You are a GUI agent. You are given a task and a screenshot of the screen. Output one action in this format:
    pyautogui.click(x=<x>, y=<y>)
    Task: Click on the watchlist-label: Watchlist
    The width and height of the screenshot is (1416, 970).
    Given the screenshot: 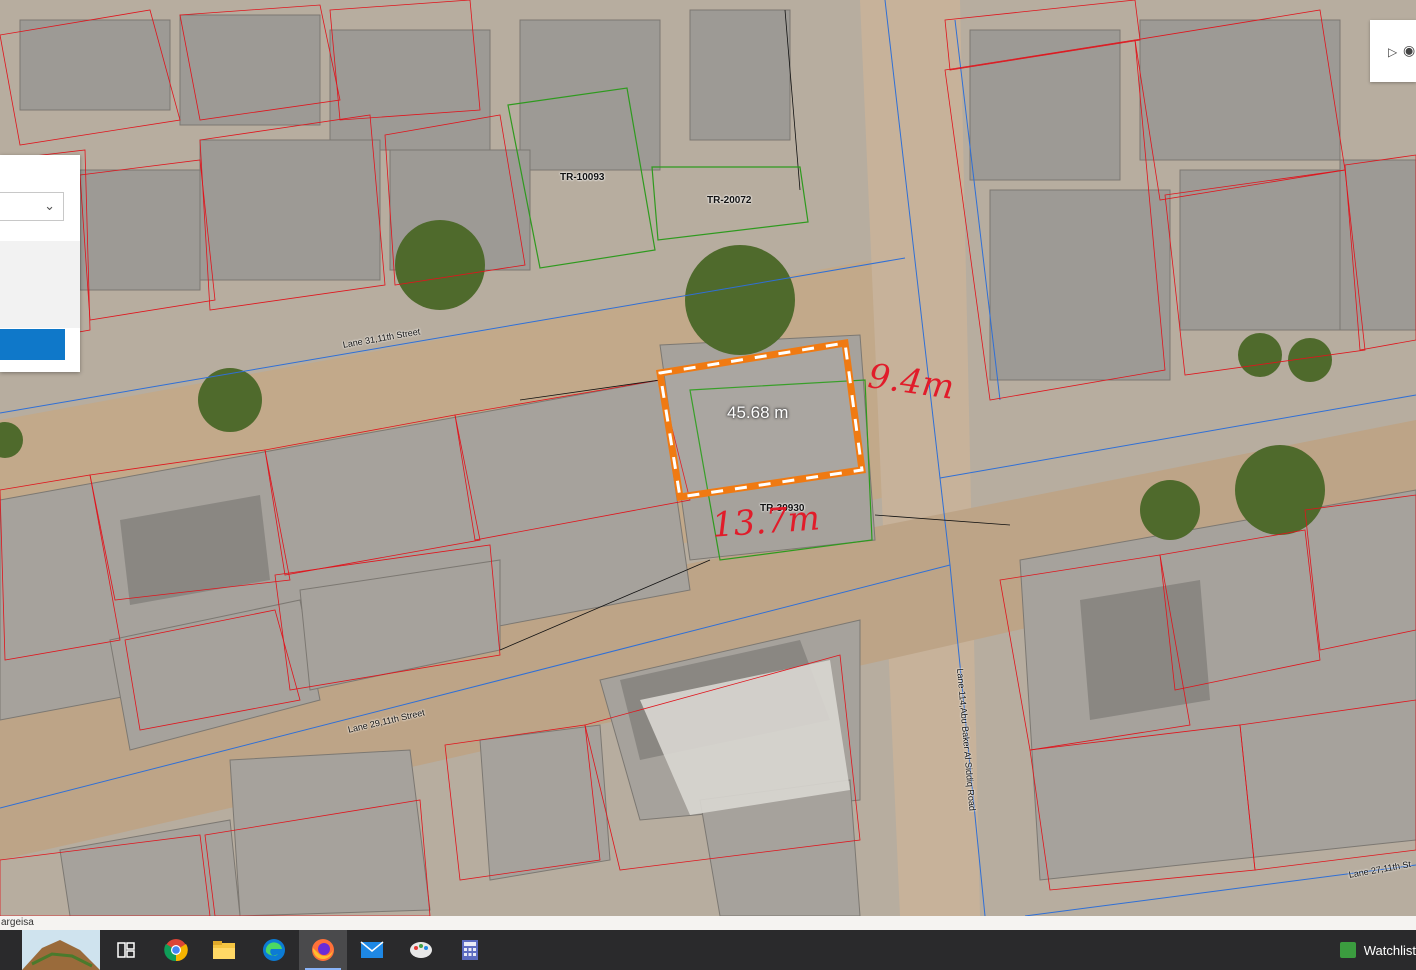 What is the action you would take?
    pyautogui.click(x=1389, y=950)
    